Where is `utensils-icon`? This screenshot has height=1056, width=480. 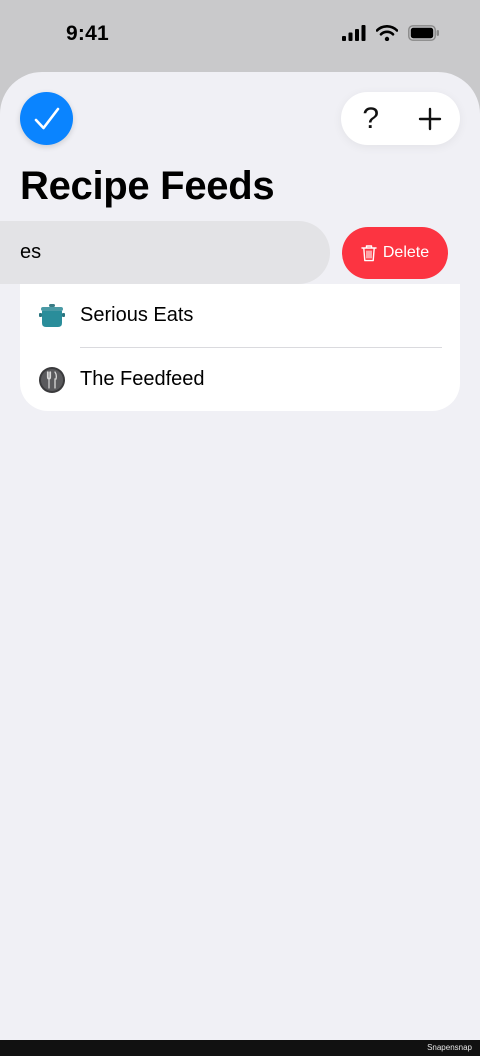
utensils-icon is located at coordinates (52, 380).